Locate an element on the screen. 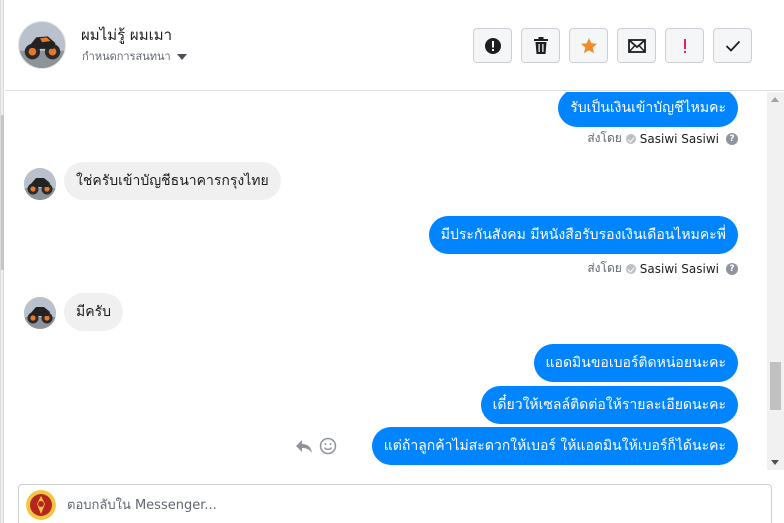 The height and width of the screenshot is (523, 784). delete-button is located at coordinates (540, 45).